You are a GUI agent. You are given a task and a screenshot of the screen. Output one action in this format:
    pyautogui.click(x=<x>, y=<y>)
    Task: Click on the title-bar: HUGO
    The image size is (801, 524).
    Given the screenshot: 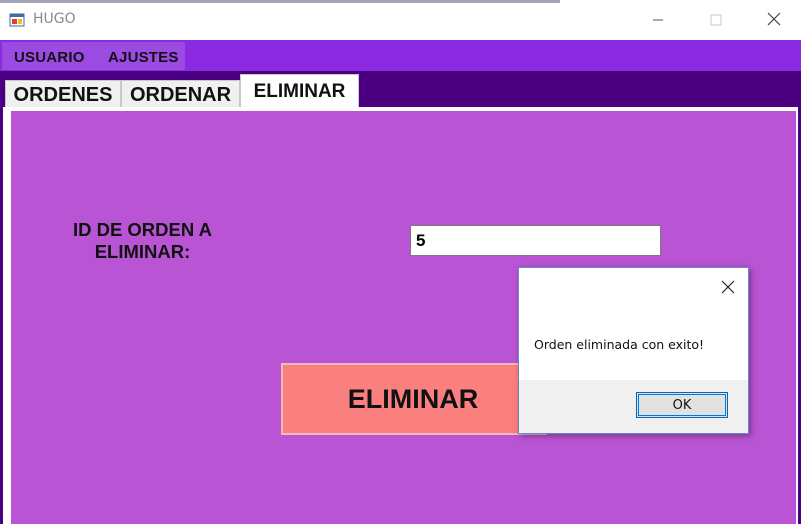 What is the action you would take?
    pyautogui.click(x=400, y=20)
    